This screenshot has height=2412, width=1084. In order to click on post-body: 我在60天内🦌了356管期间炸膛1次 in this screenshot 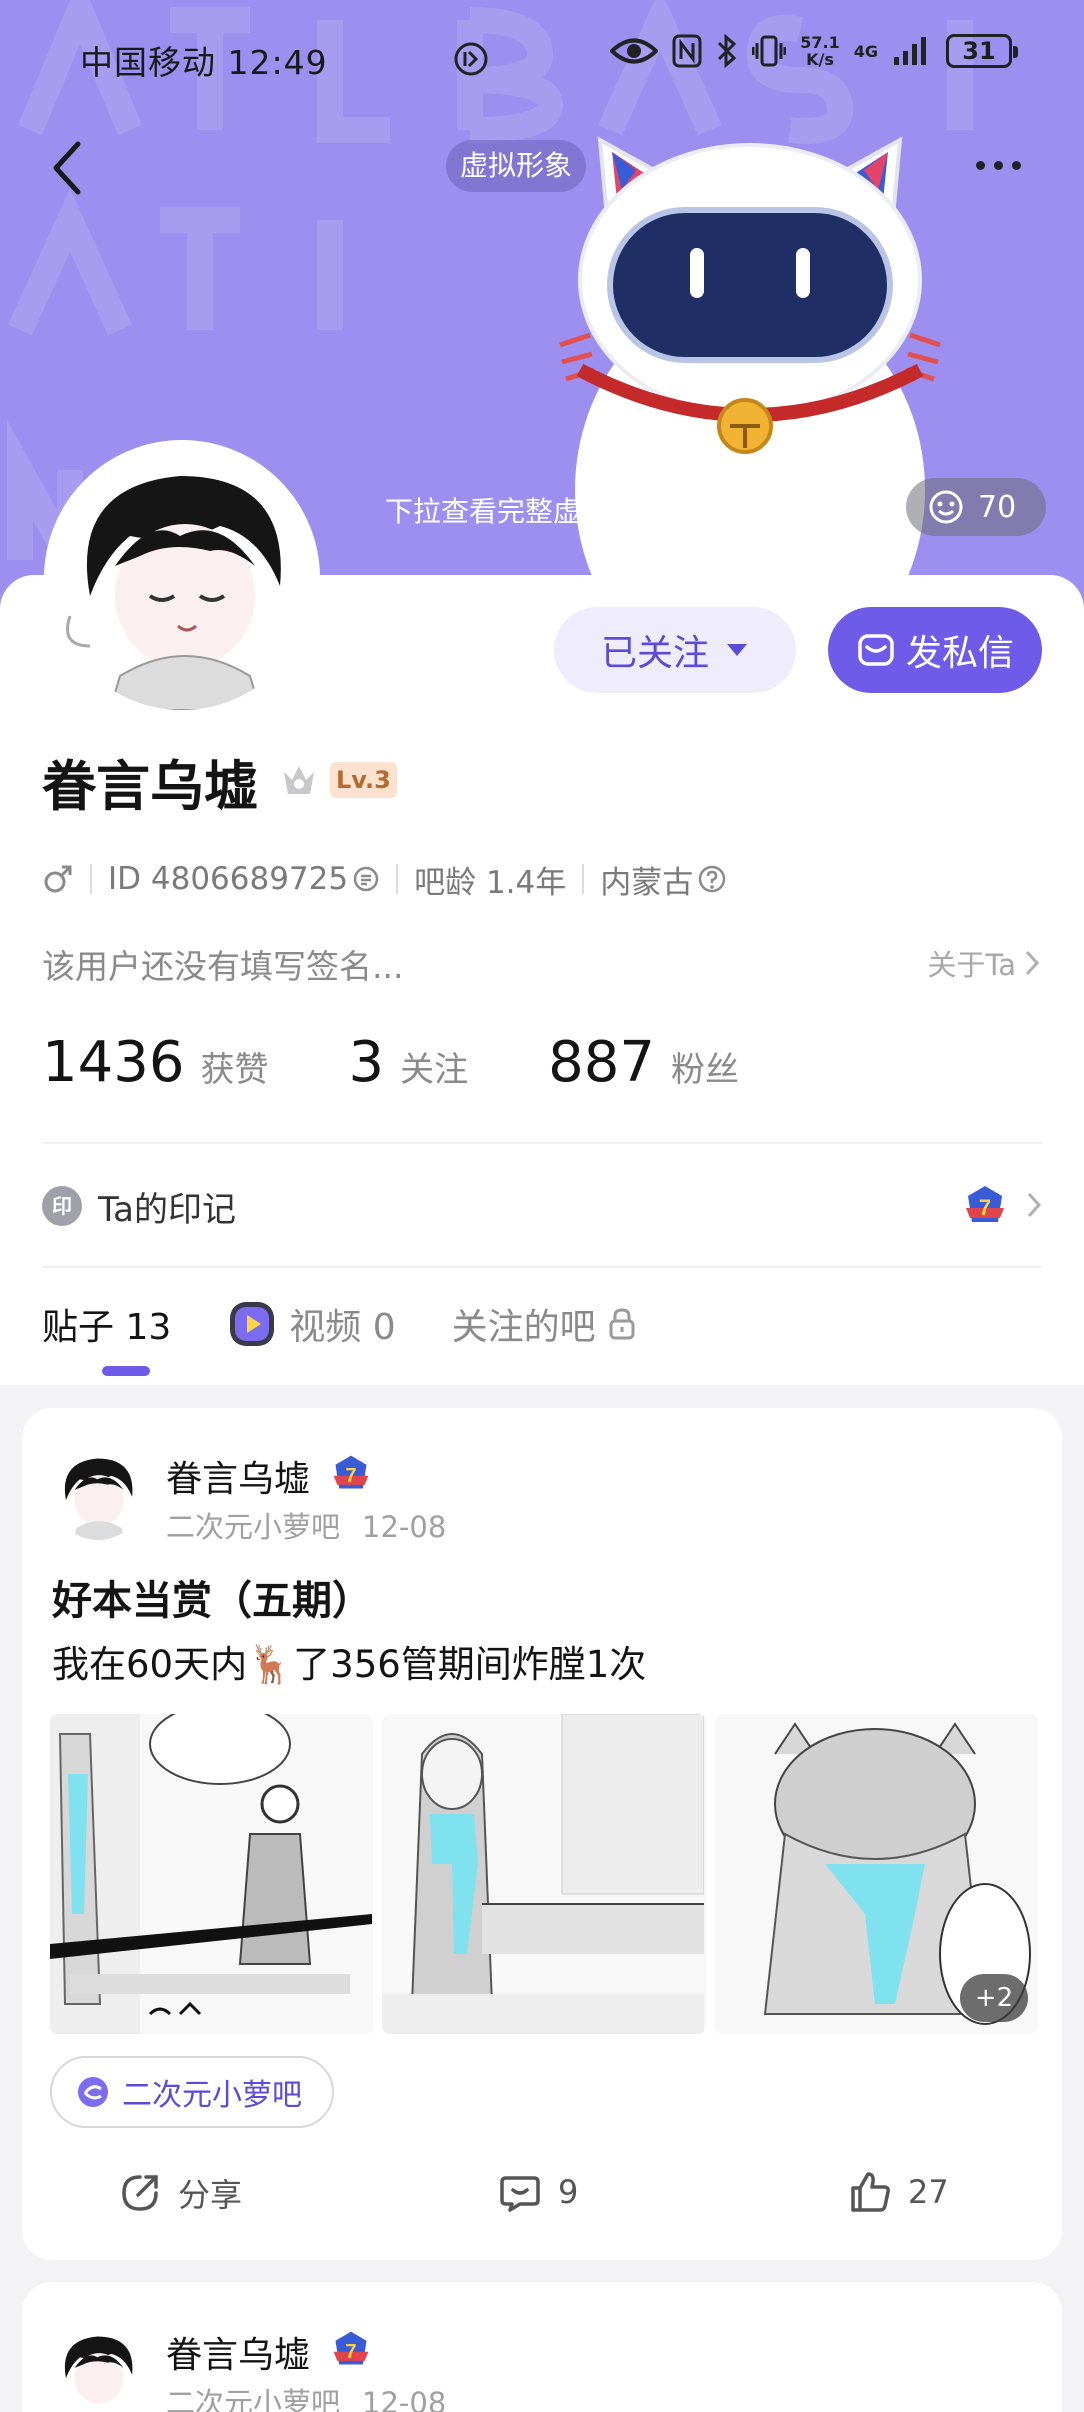, I will do `click(349, 1661)`.